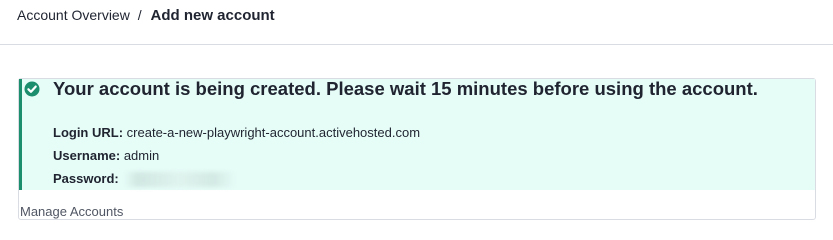 This screenshot has height=240, width=833. I want to click on password-redacted-value, so click(180, 180).